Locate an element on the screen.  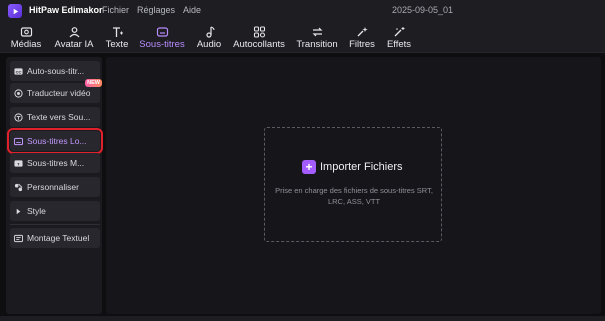
text-edit-icon is located at coordinates (18, 238).